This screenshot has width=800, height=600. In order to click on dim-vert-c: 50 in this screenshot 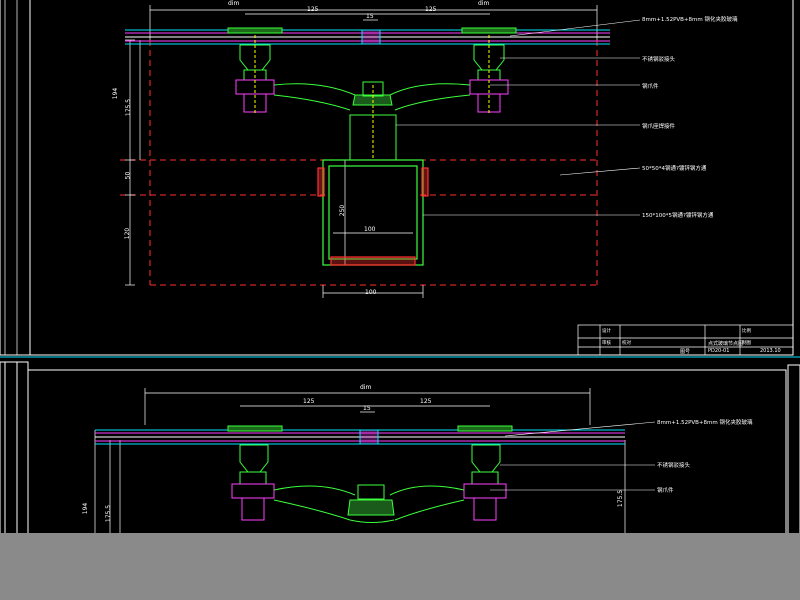, I will do `click(128, 175)`.